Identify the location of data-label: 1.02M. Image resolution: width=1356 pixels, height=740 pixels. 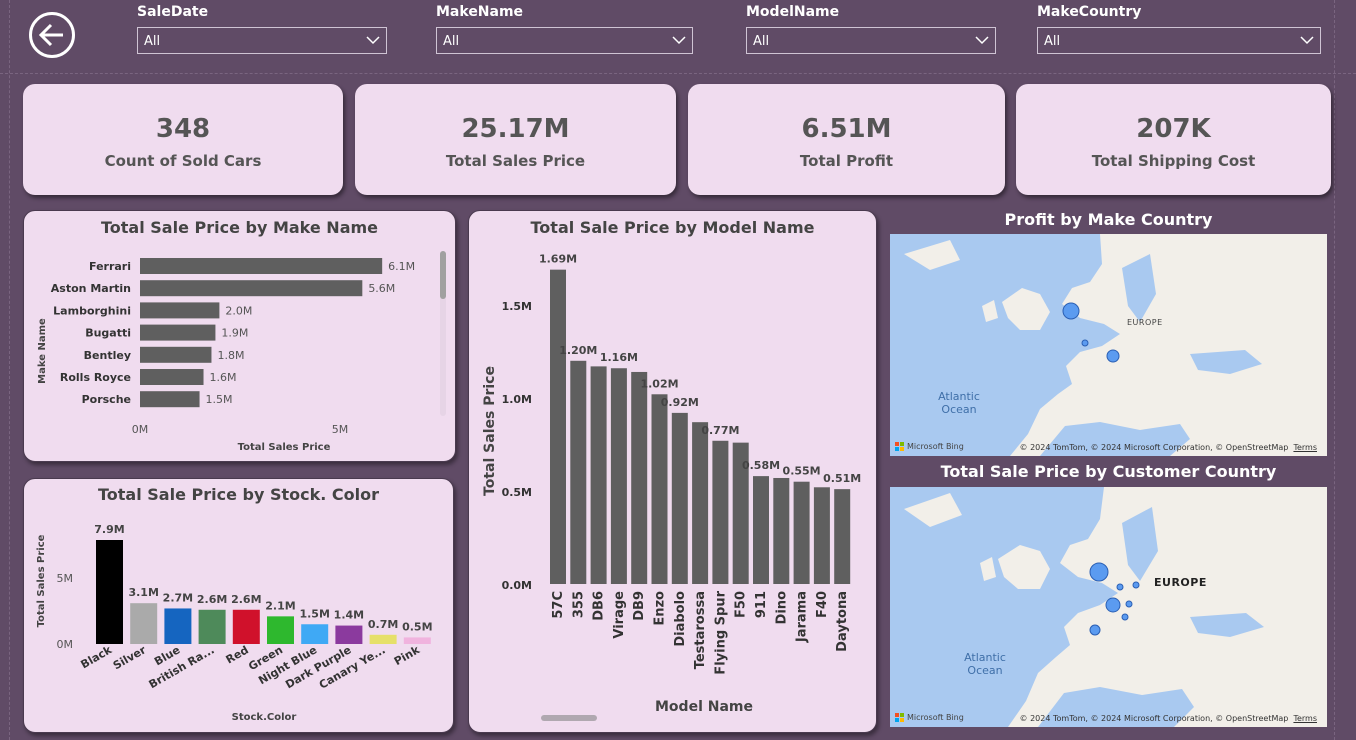
(659, 383).